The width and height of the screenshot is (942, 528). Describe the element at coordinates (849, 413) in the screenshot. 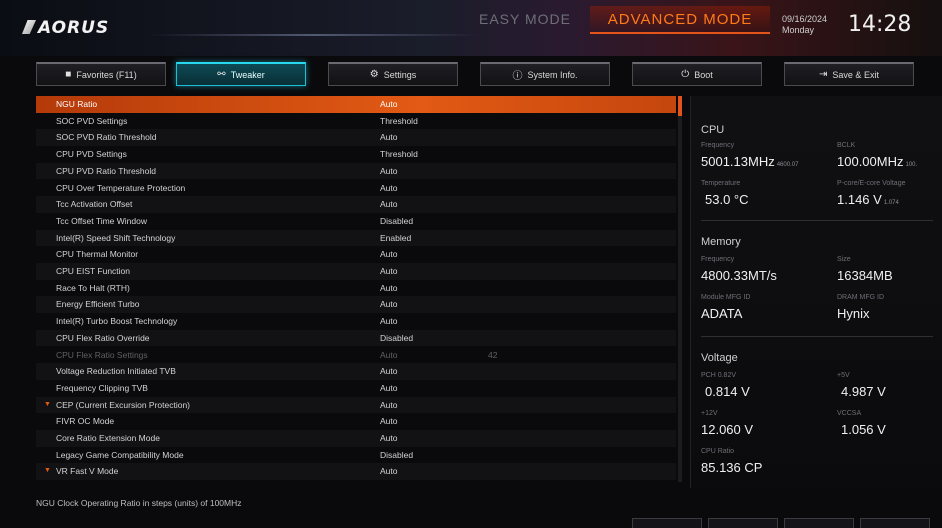

I see `vccsa-label: VCCSA` at that location.